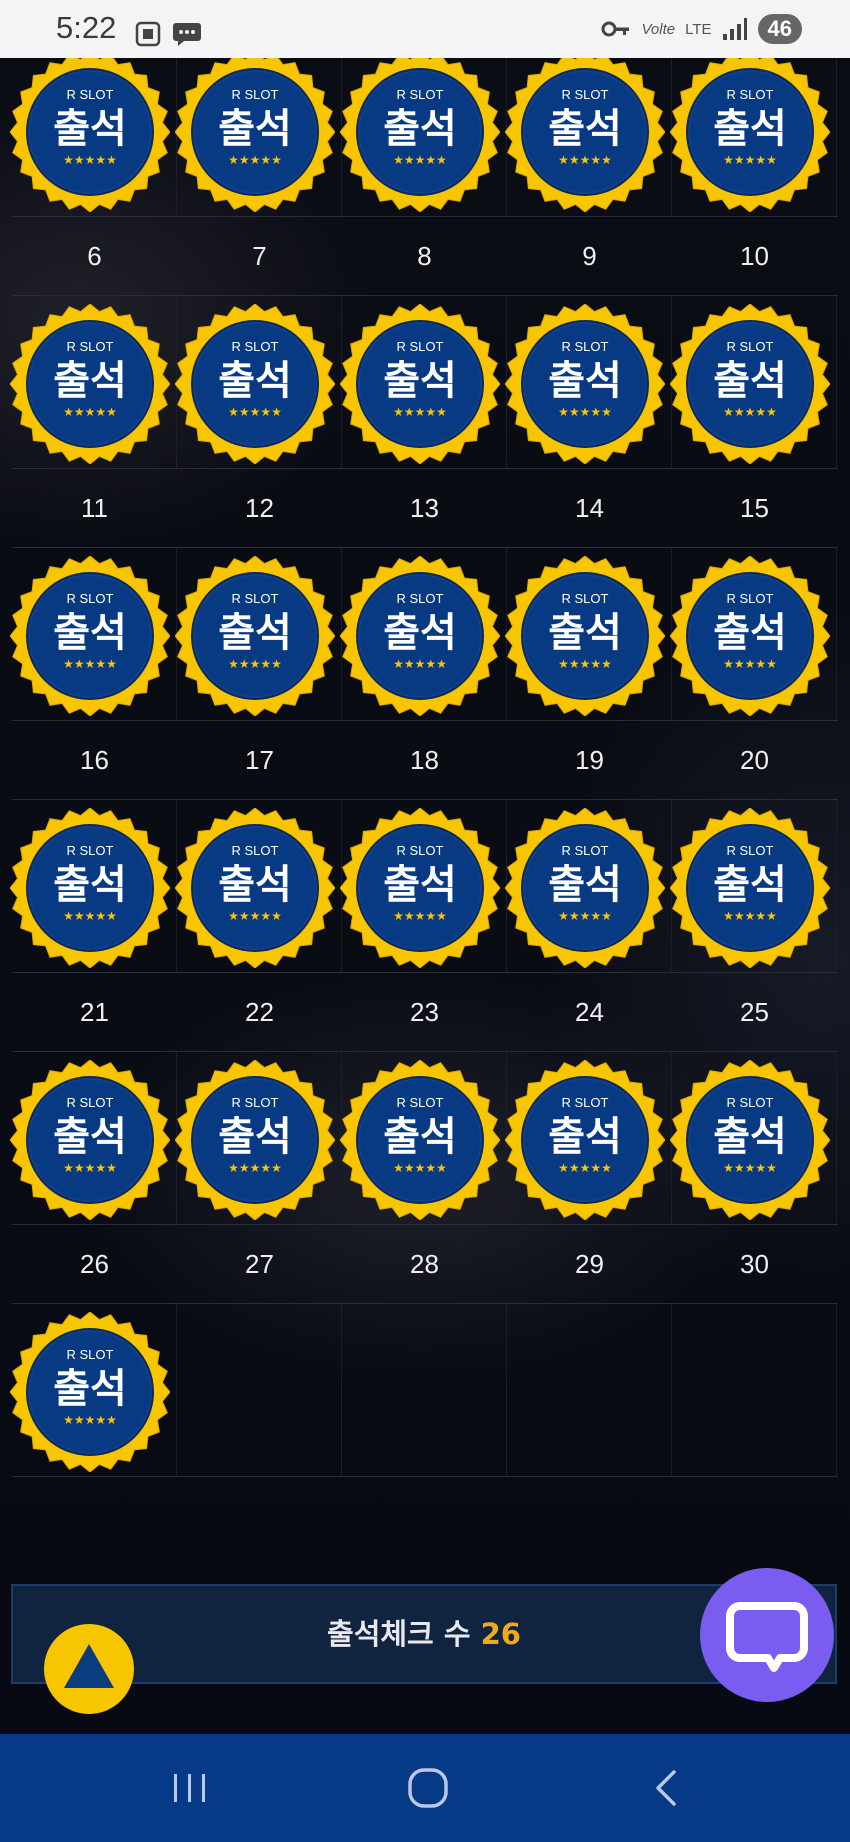  What do you see at coordinates (94, 508) in the screenshot?
I see `day-number: 11` at bounding box center [94, 508].